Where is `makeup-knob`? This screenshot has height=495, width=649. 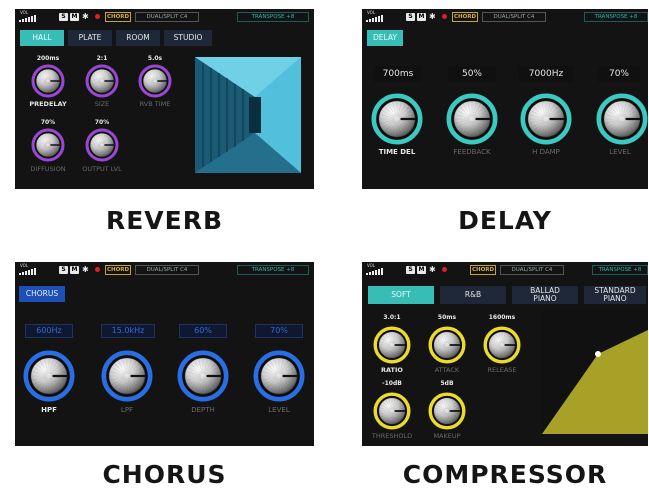
makeup-knob is located at coordinates (447, 411).